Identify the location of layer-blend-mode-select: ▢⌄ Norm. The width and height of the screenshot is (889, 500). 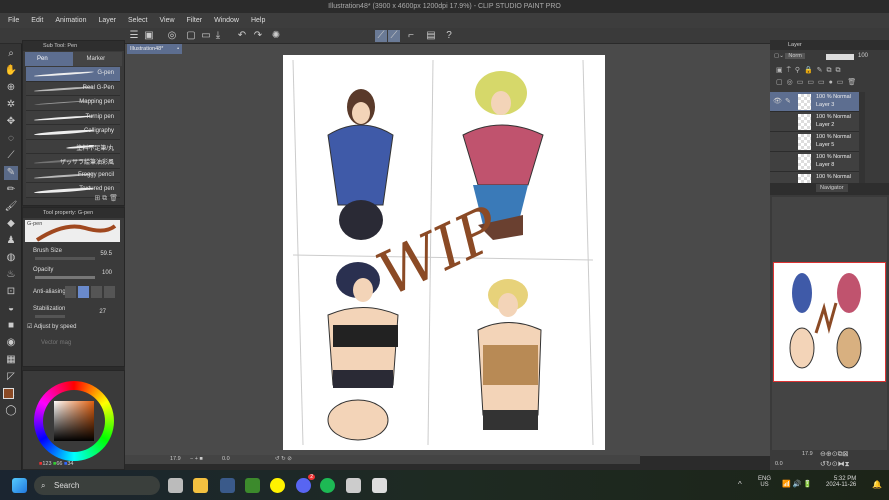
(789, 56).